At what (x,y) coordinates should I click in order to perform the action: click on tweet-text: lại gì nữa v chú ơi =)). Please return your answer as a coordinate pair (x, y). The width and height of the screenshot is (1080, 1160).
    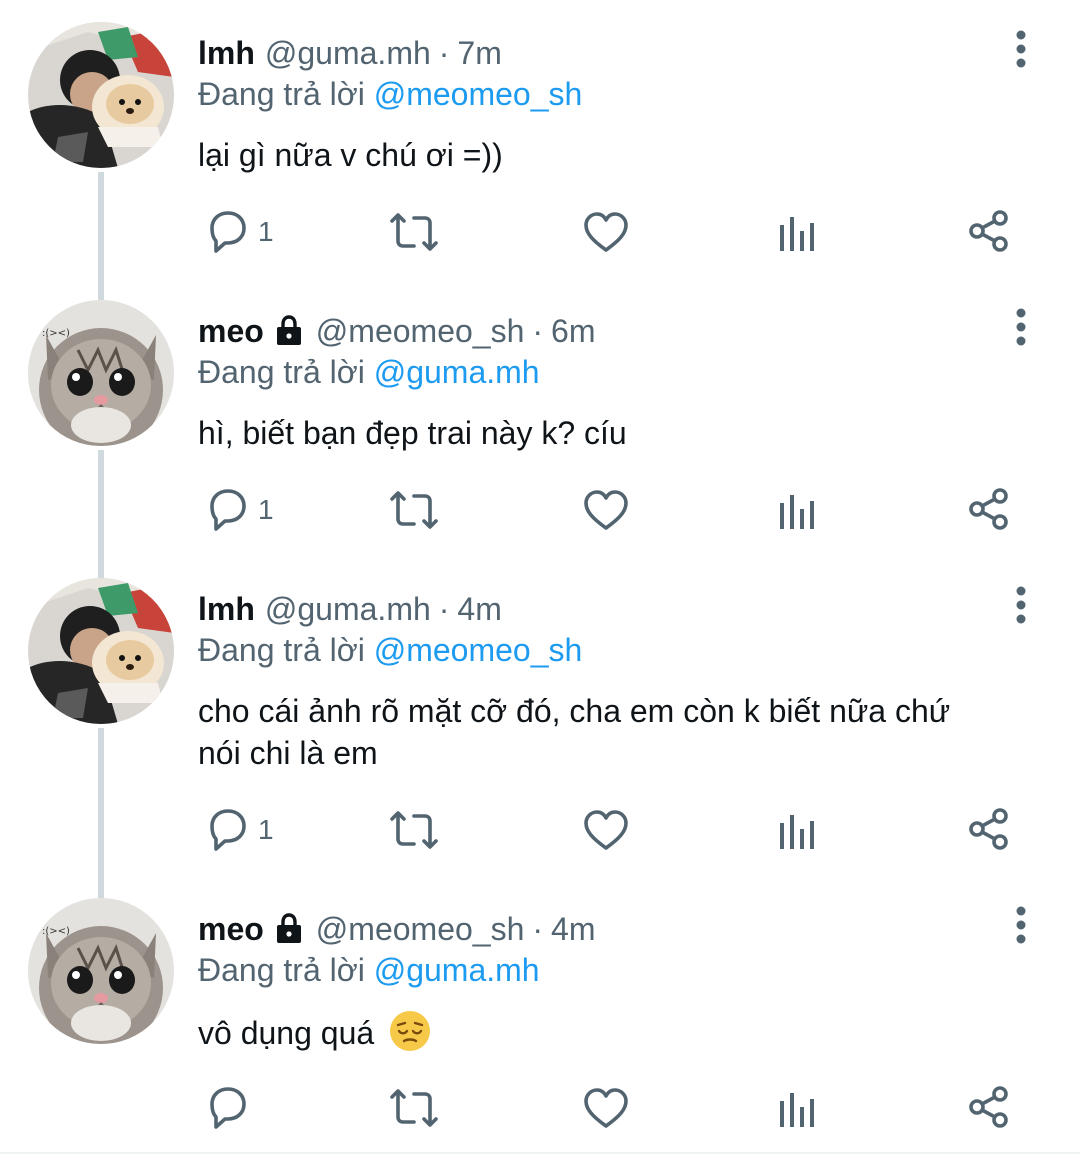
    Looking at the image, I should click on (350, 155).